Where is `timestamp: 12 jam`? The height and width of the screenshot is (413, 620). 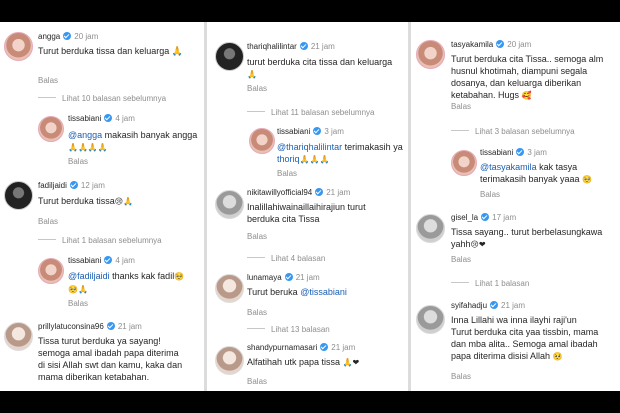
timestamp: 12 jam is located at coordinates (92, 185).